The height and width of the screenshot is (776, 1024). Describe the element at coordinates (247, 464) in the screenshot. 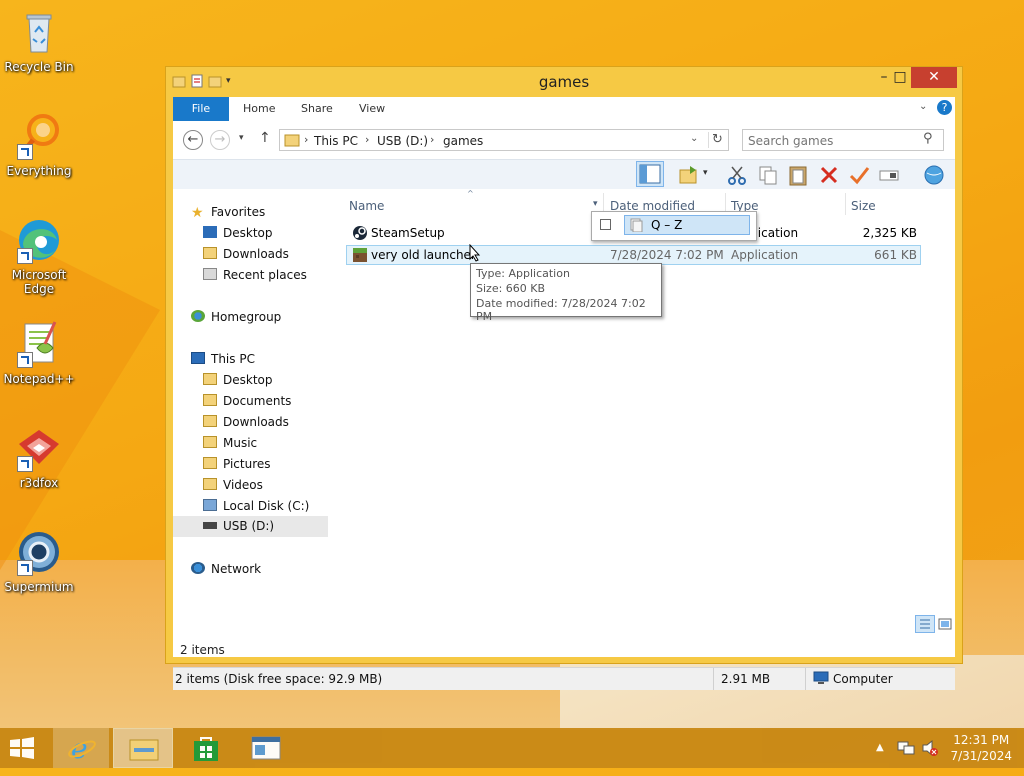

I see `nav-label: Pictures` at that location.